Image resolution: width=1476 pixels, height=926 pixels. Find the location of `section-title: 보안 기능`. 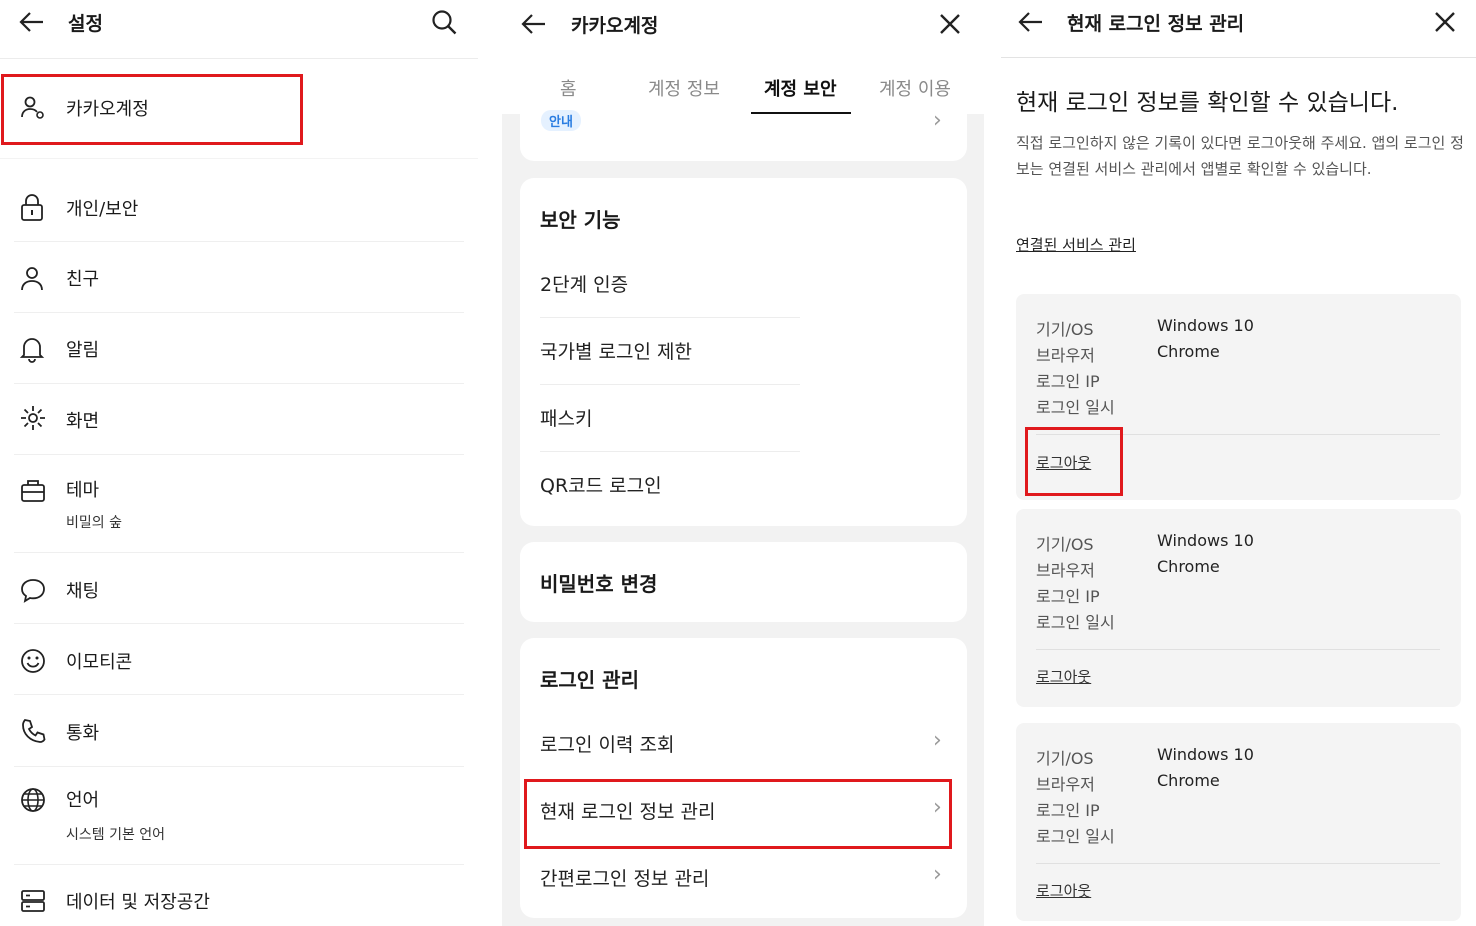

section-title: 보안 기능 is located at coordinates (580, 220).